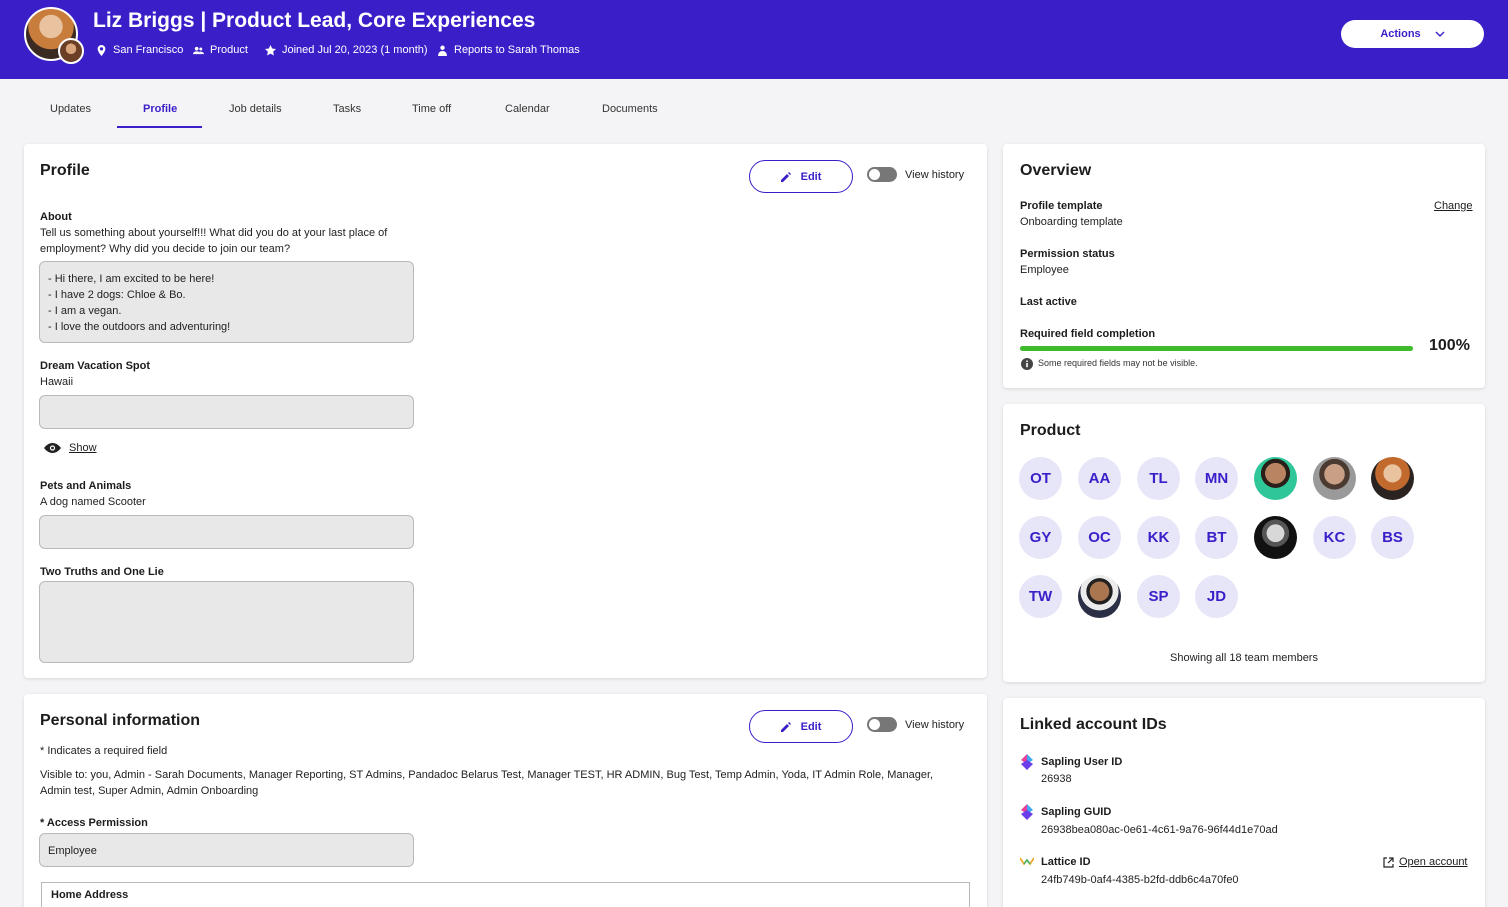 This screenshot has width=1508, height=907. I want to click on team-member-avatar: KC, so click(1334, 537).